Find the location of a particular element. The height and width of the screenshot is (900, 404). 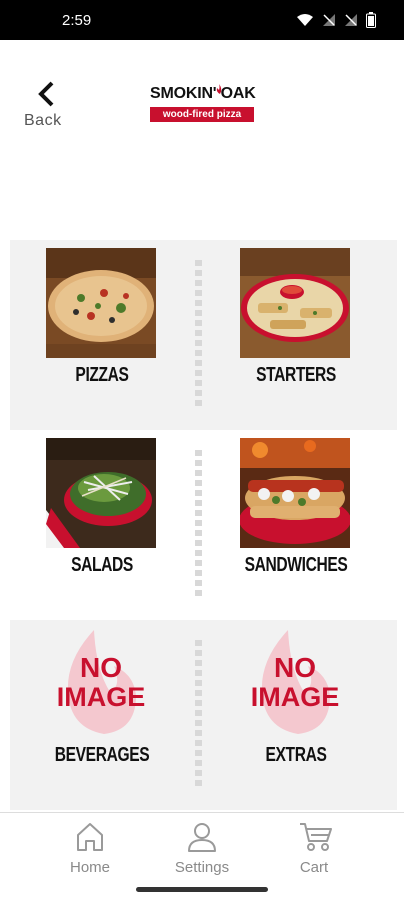

user-icon is located at coordinates (202, 839).